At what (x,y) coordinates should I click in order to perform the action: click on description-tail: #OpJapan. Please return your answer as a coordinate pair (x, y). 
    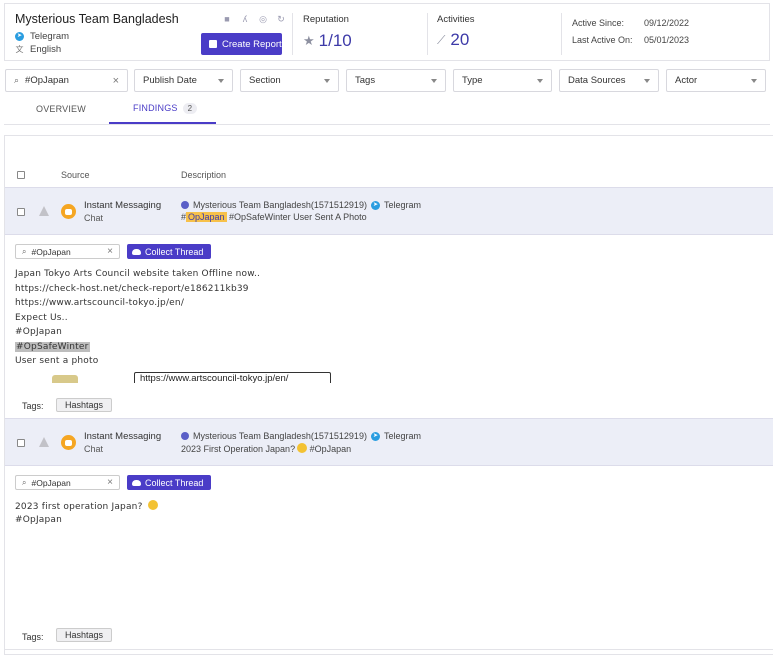
    Looking at the image, I should click on (330, 449).